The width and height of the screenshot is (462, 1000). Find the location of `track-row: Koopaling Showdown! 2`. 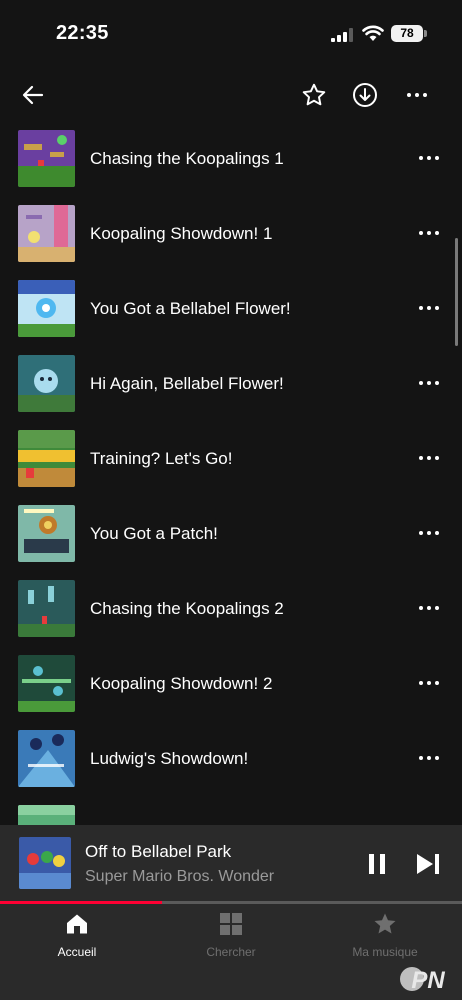

track-row: Koopaling Showdown! 2 is located at coordinates (231, 682).